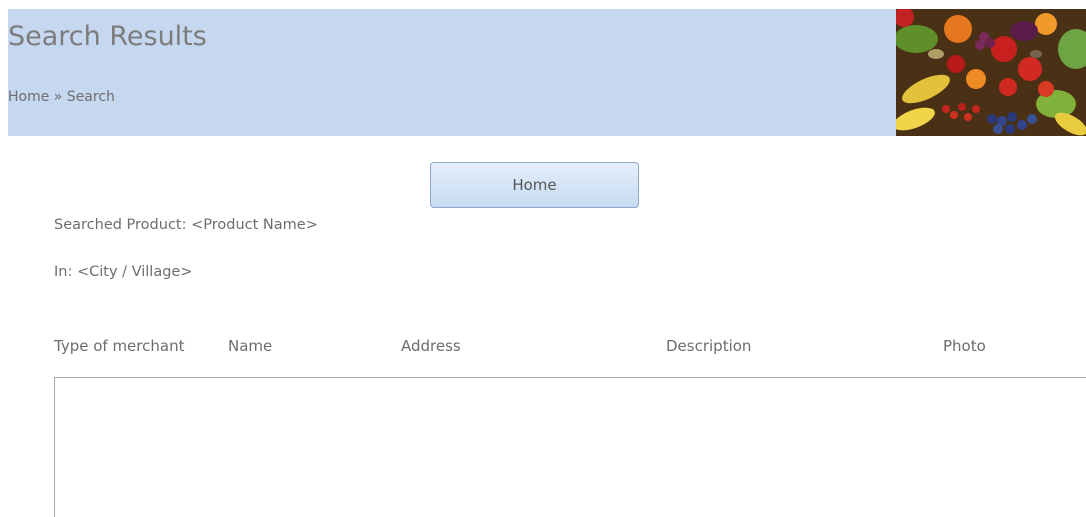  Describe the element at coordinates (119, 346) in the screenshot. I see `column-header-merchant-type: Type of merchant` at that location.